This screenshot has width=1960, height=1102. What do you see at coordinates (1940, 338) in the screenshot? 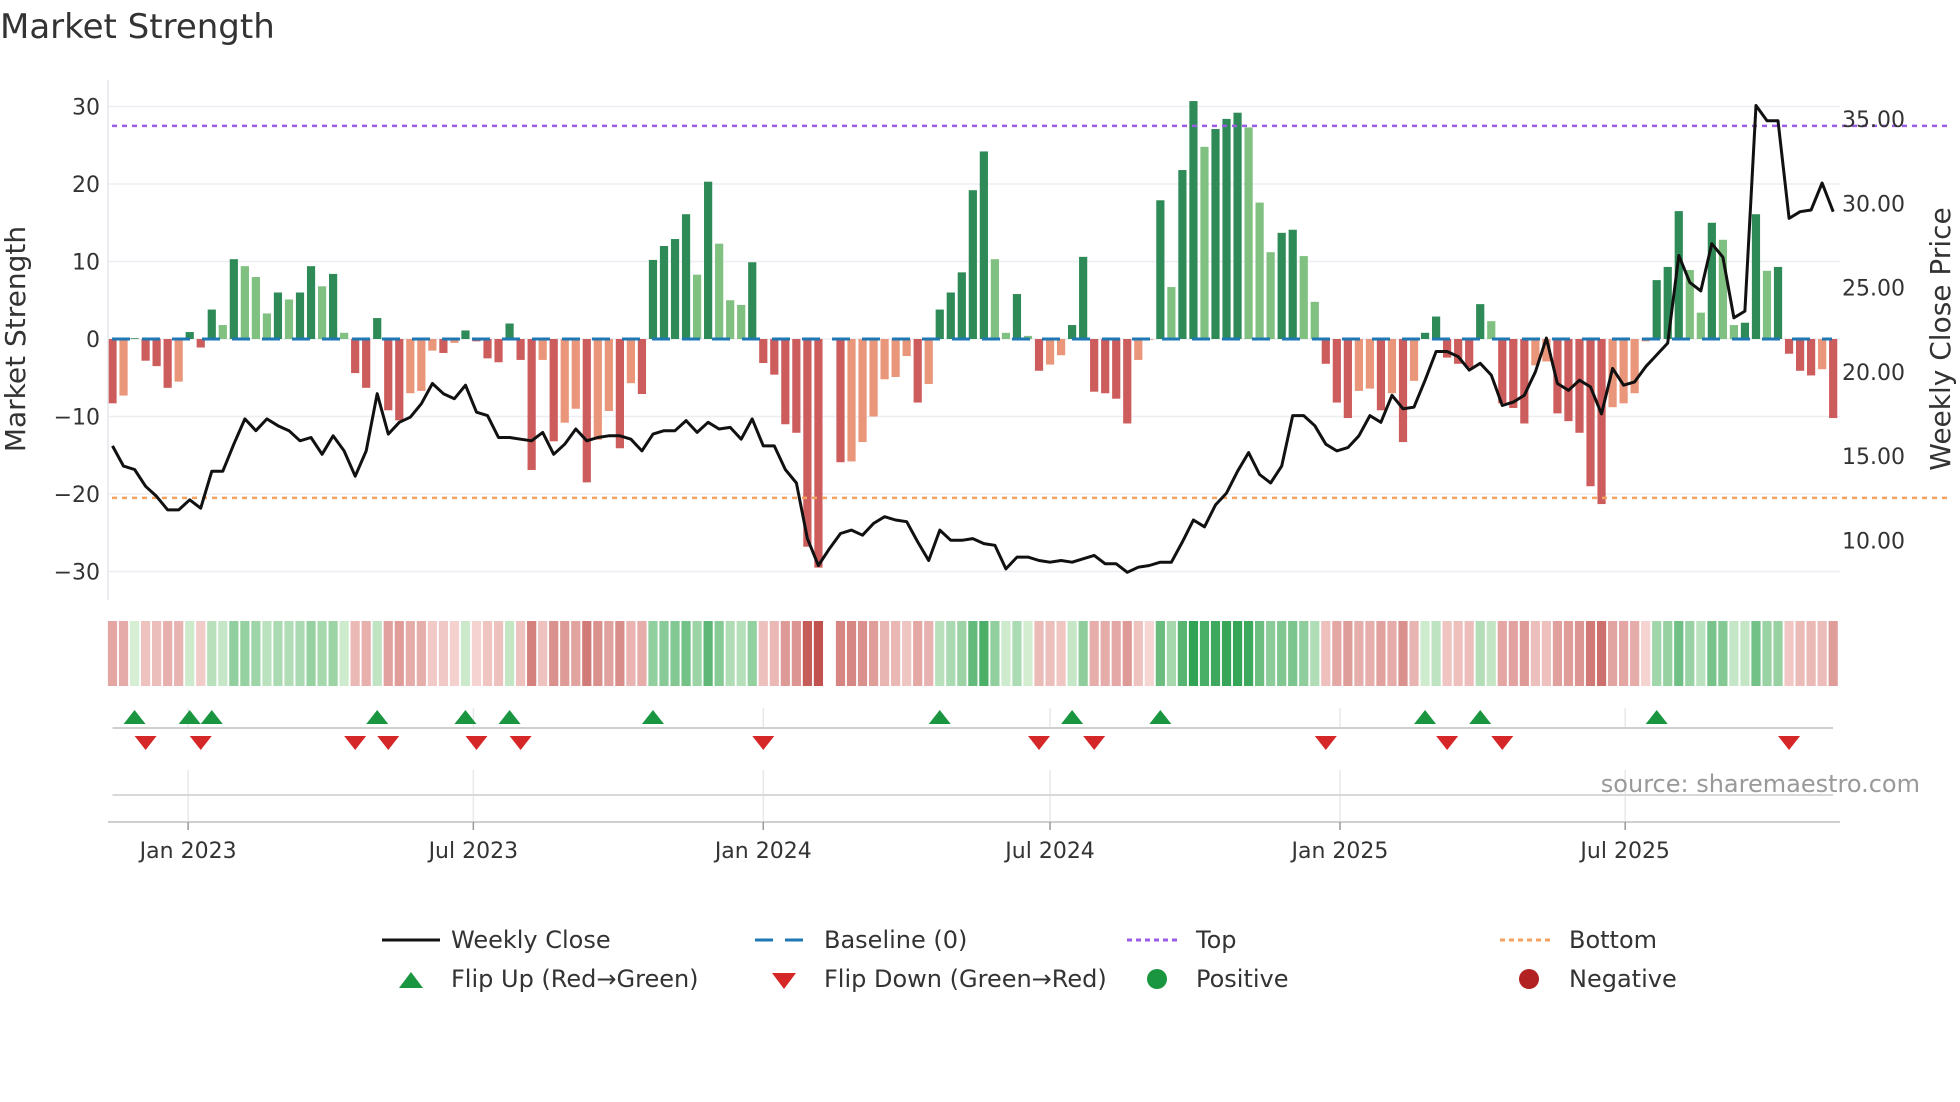
I see `y2-axis-label: Weekly Close Price` at bounding box center [1940, 338].